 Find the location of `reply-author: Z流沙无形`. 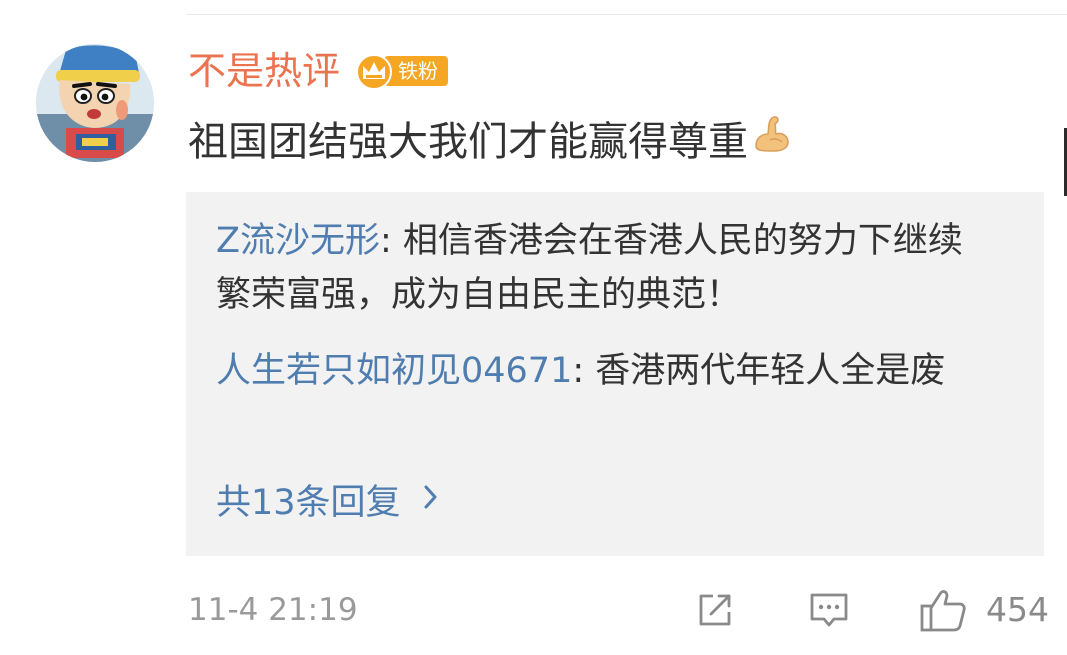

reply-author: Z流沙无形 is located at coordinates (298, 241).